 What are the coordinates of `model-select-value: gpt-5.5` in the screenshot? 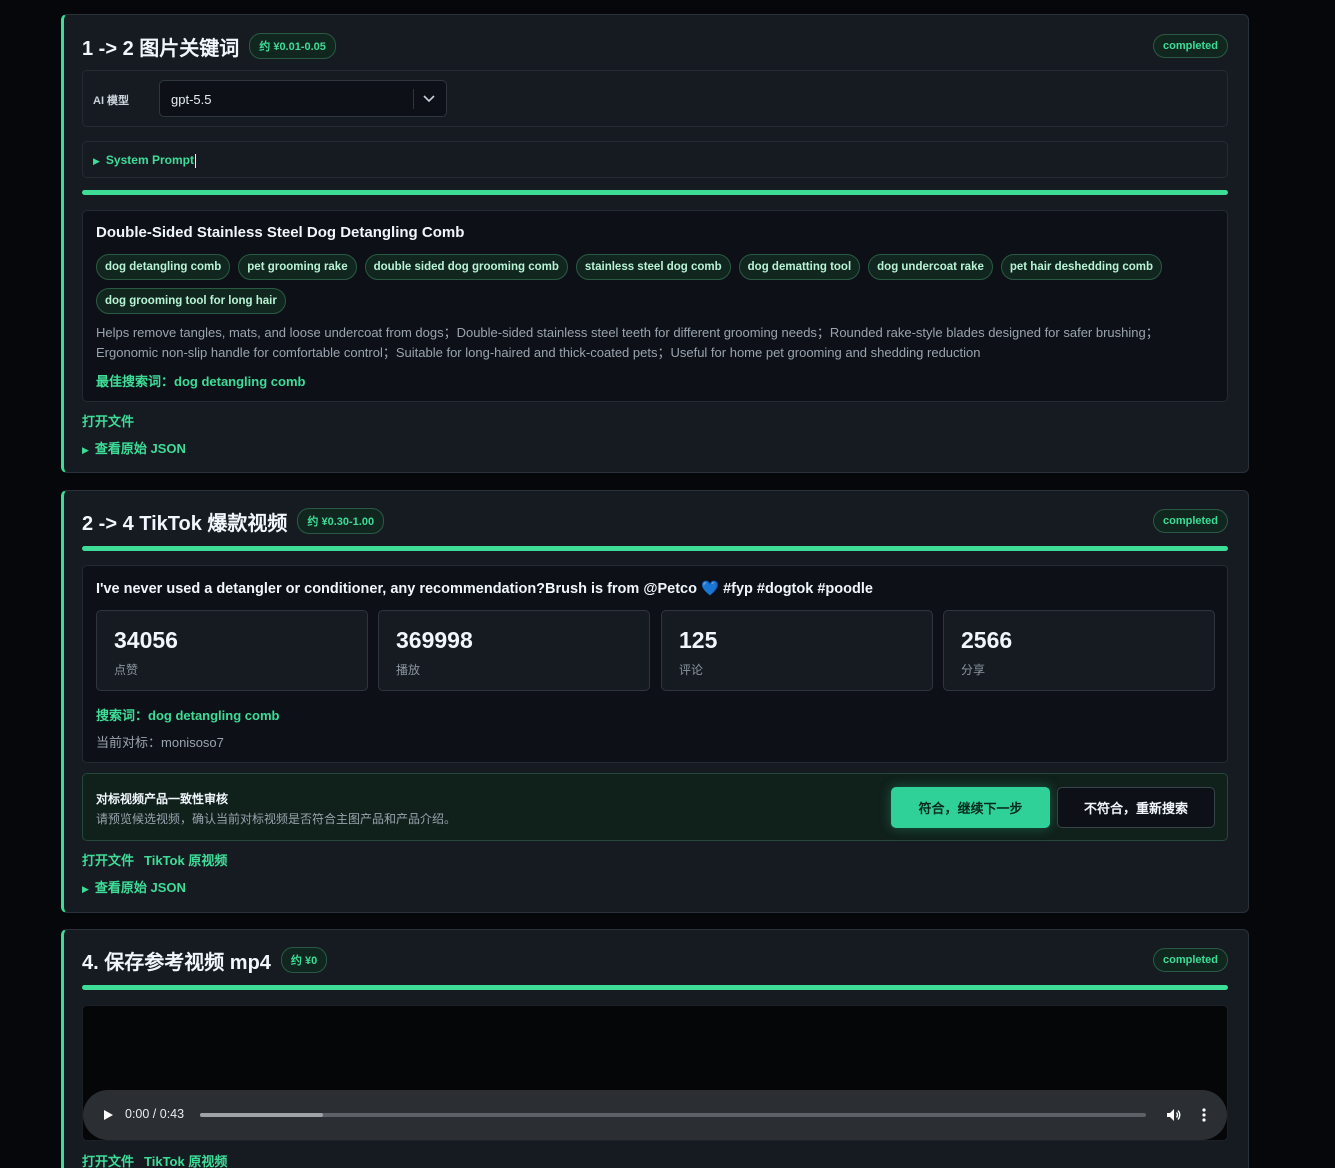 It's located at (191, 99).